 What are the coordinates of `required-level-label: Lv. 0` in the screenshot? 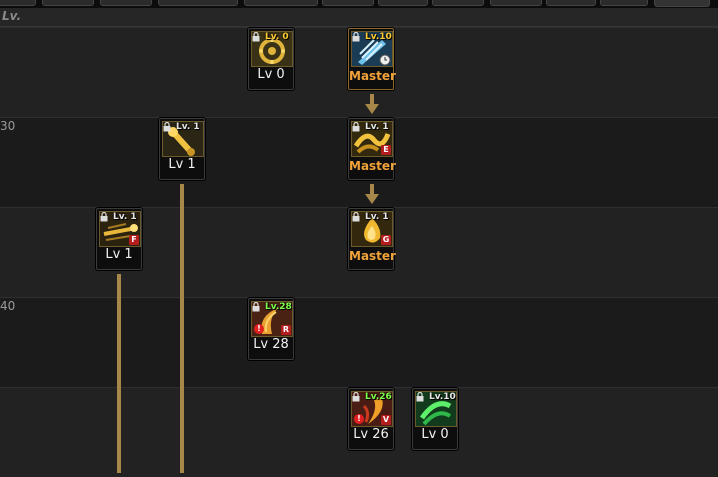 It's located at (277, 37).